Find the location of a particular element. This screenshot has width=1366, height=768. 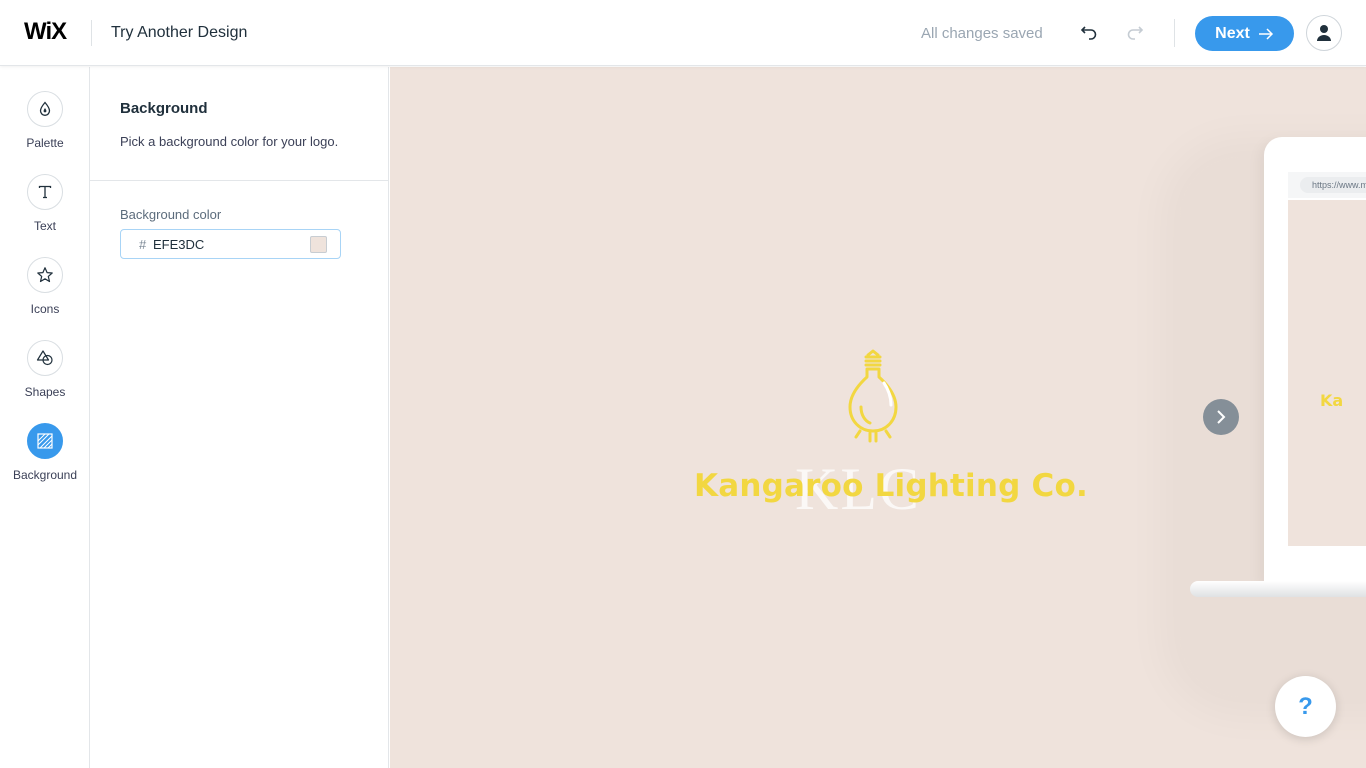

background-color-field: # is located at coordinates (230, 244).